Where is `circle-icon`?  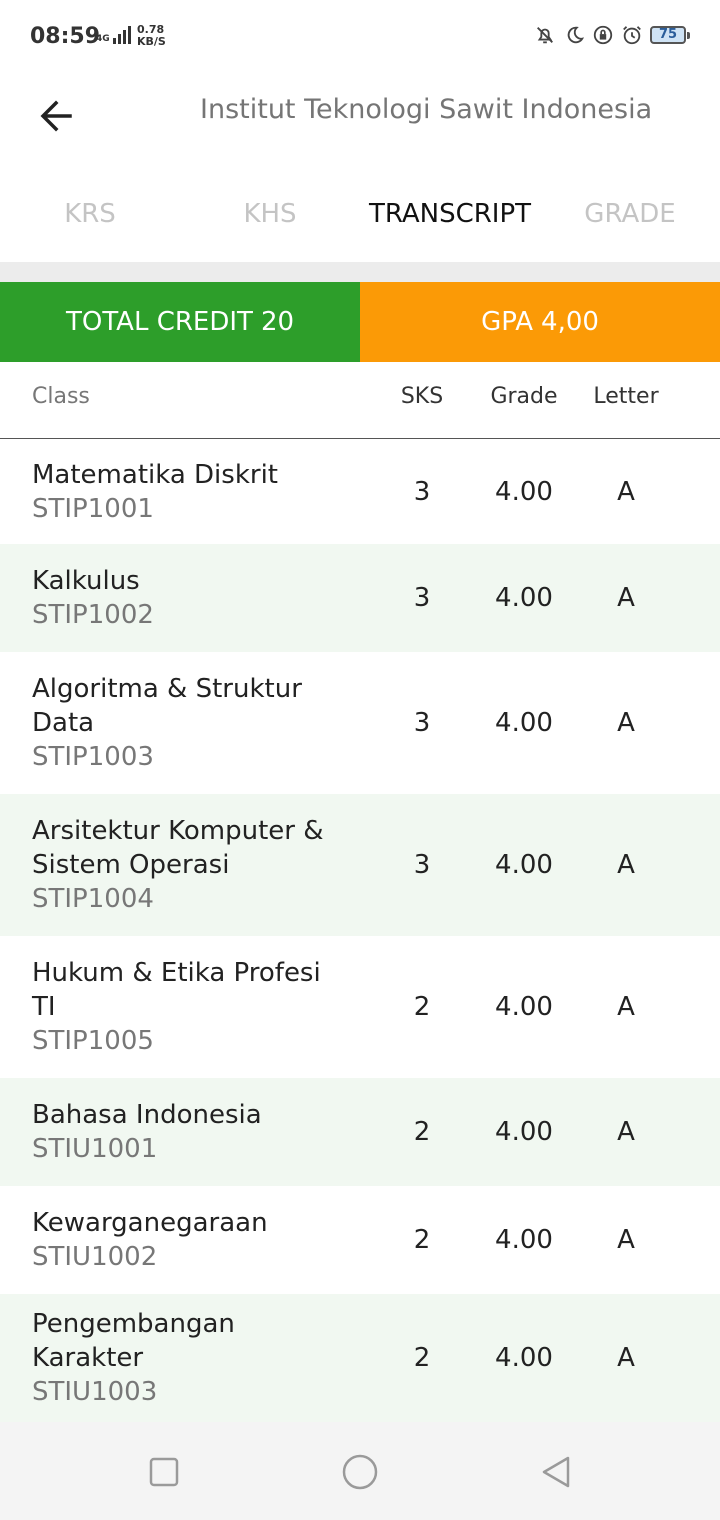
circle-icon is located at coordinates (360, 1472).